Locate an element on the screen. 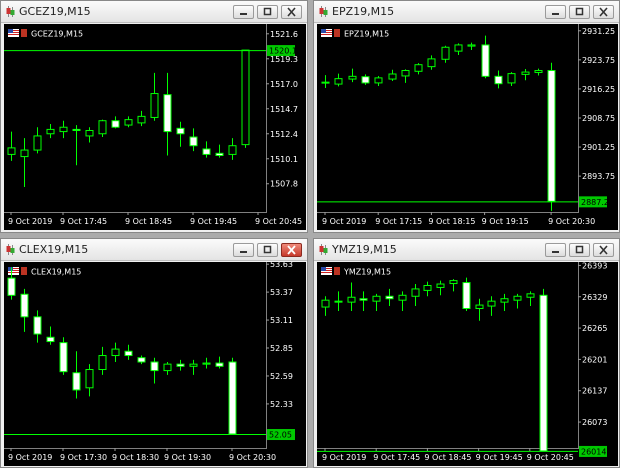 Image resolution: width=620 pixels, height=468 pixels. current-price-label: 52.05 is located at coordinates (280, 435).